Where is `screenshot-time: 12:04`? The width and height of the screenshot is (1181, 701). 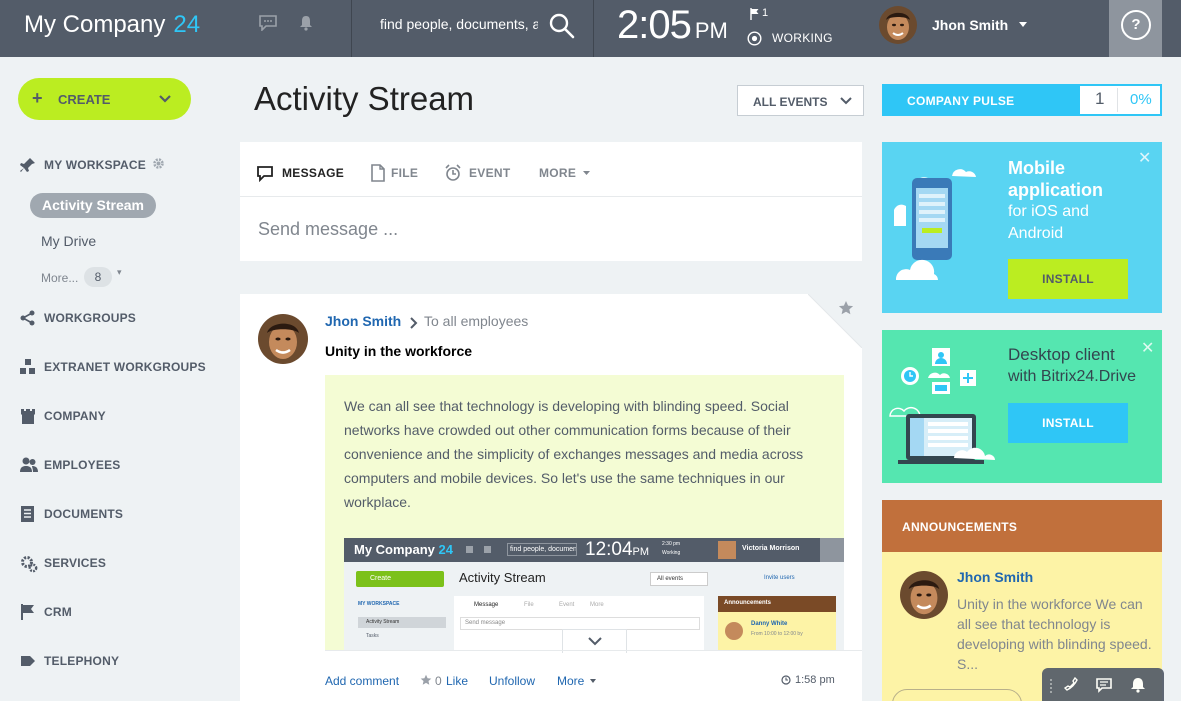 screenshot-time: 12:04 is located at coordinates (609, 549).